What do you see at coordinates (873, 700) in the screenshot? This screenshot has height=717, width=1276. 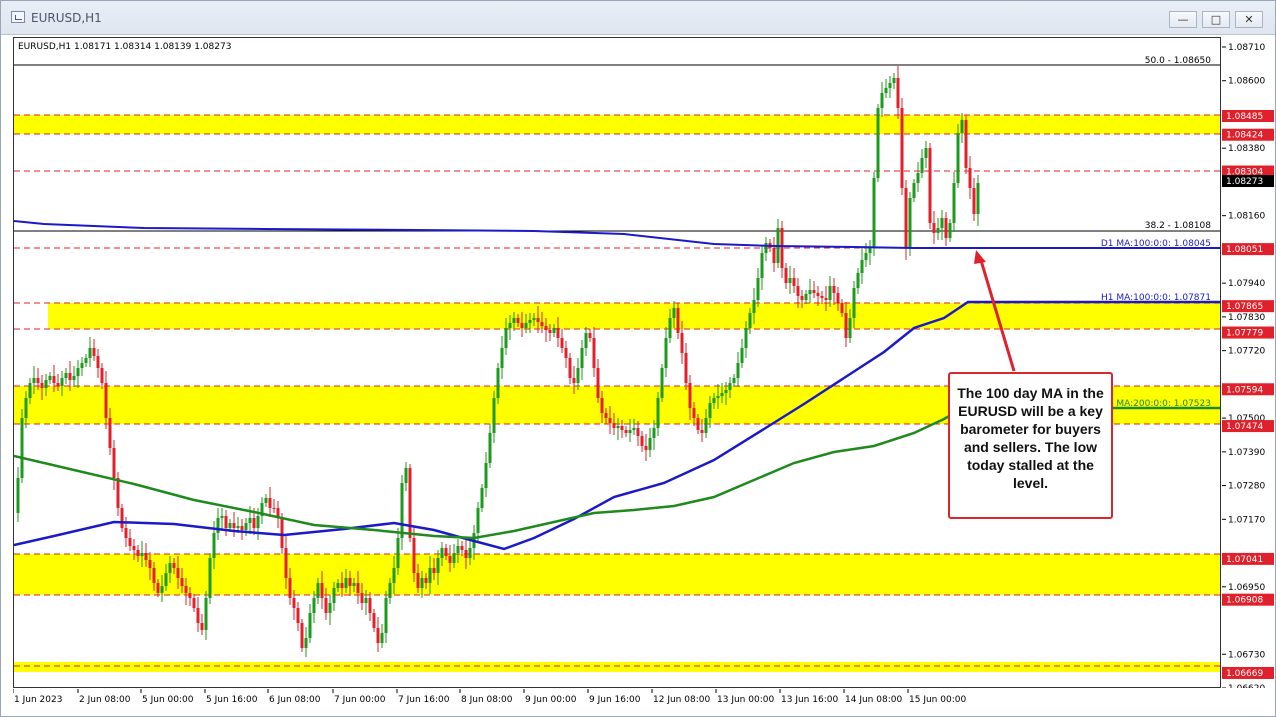 I see `time-label: 14 Jun 08:00` at bounding box center [873, 700].